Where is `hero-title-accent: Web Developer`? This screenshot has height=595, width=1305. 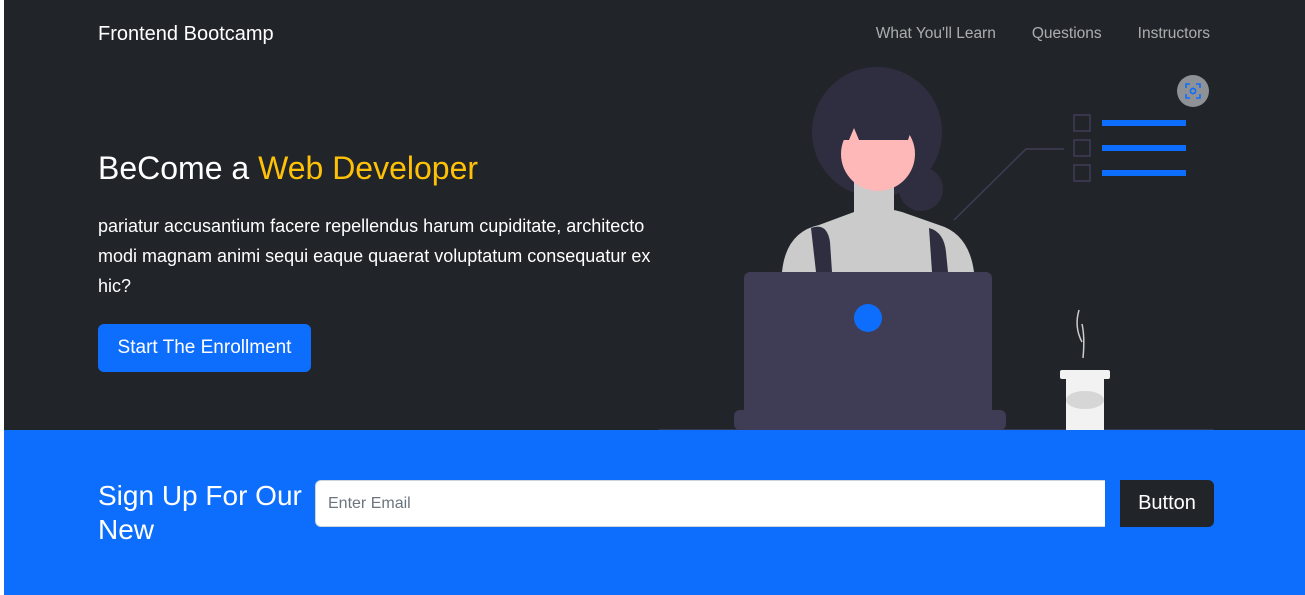 hero-title-accent: Web Developer is located at coordinates (368, 168).